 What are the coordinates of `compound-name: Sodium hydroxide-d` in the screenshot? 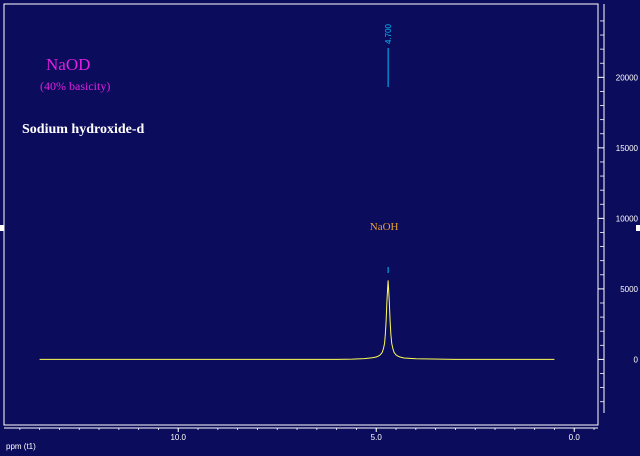 It's located at (83, 129).